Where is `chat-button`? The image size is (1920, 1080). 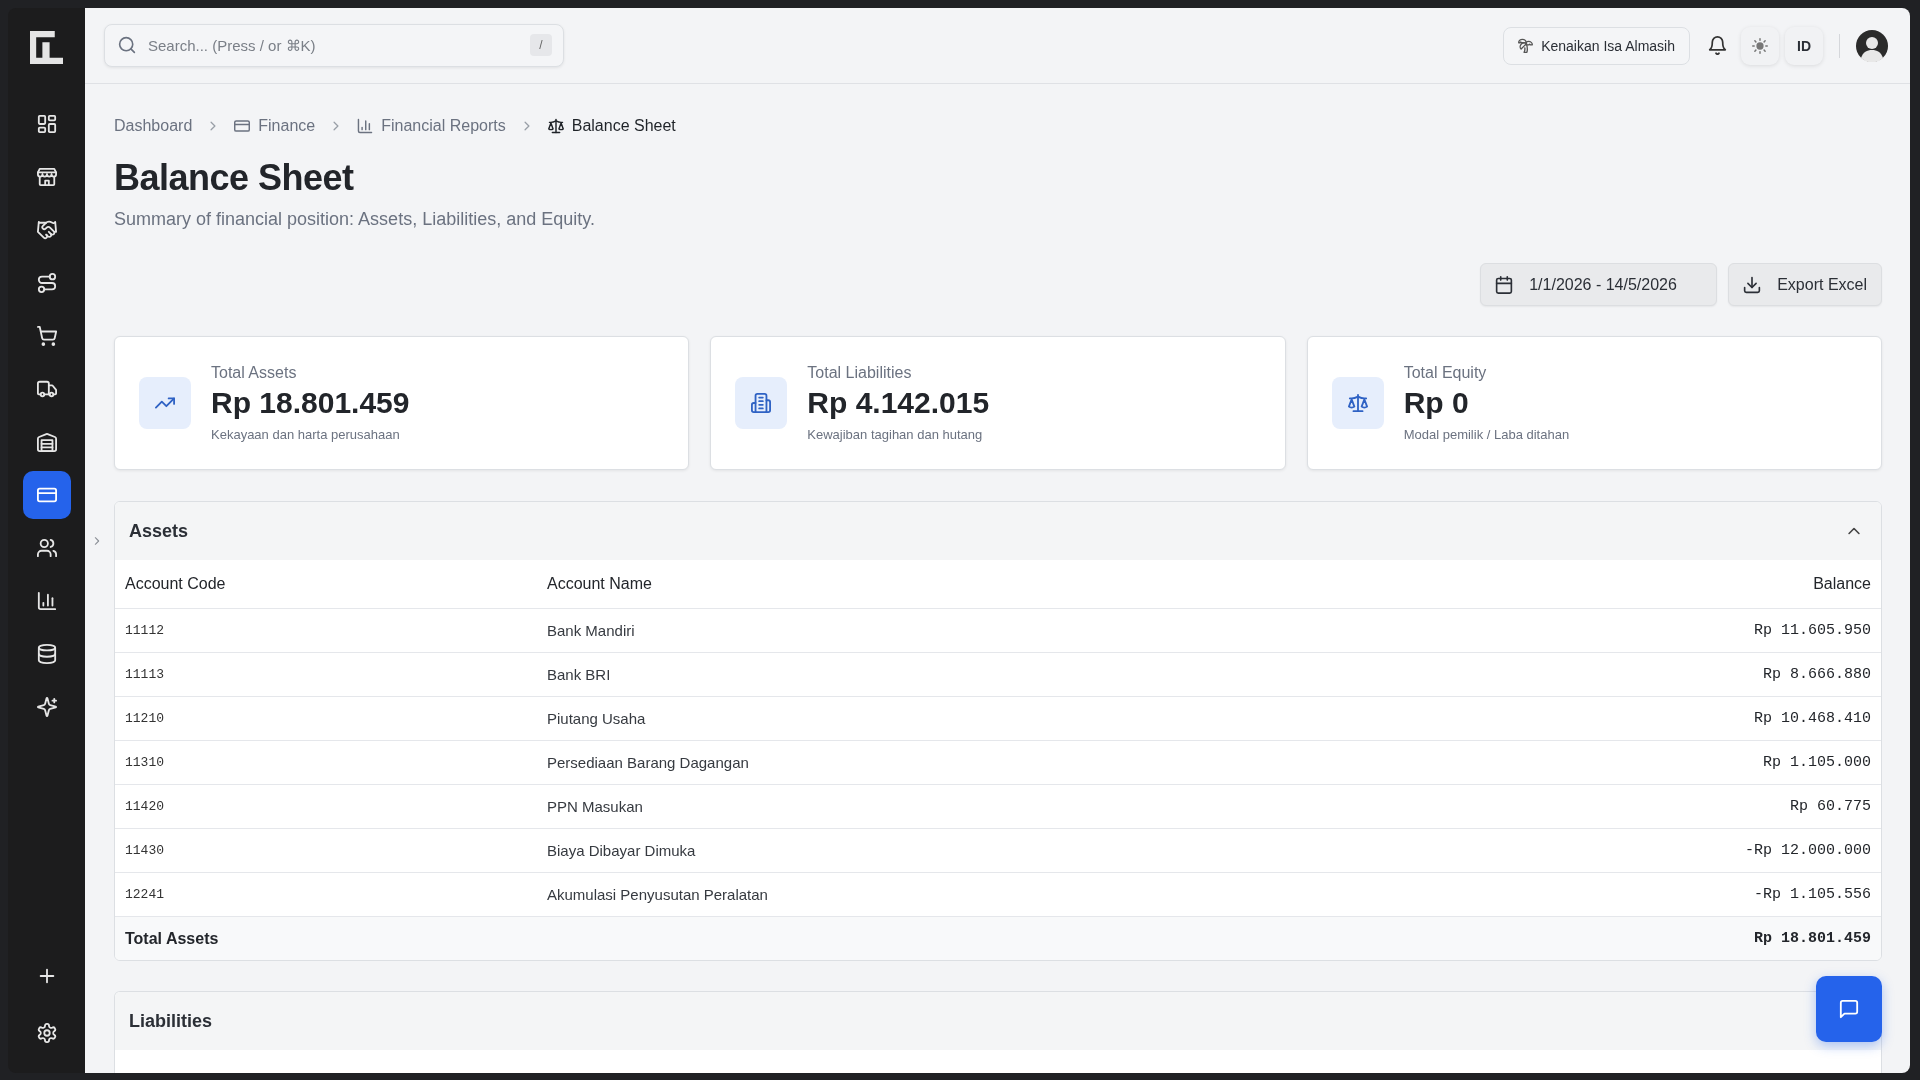
chat-button is located at coordinates (1849, 1009).